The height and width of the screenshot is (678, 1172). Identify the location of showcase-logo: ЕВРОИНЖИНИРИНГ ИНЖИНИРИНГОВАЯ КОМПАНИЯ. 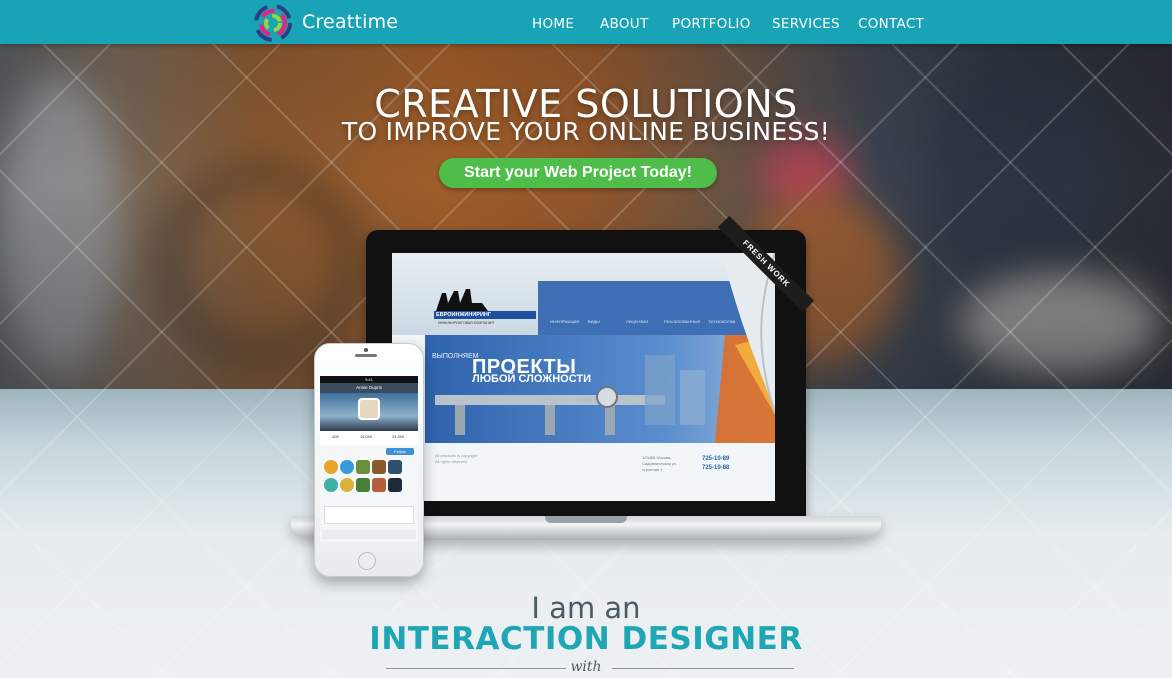
(485, 304).